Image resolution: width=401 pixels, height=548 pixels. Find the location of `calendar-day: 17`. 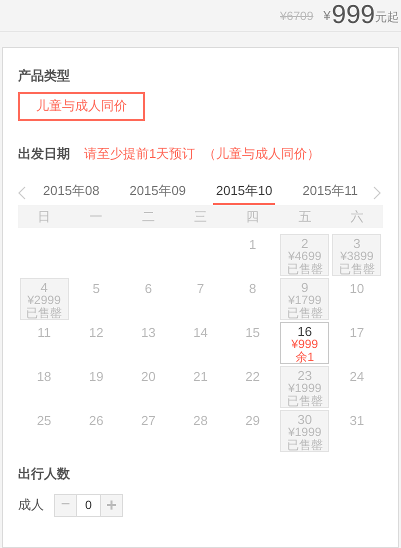

calendar-day: 17 is located at coordinates (357, 345).